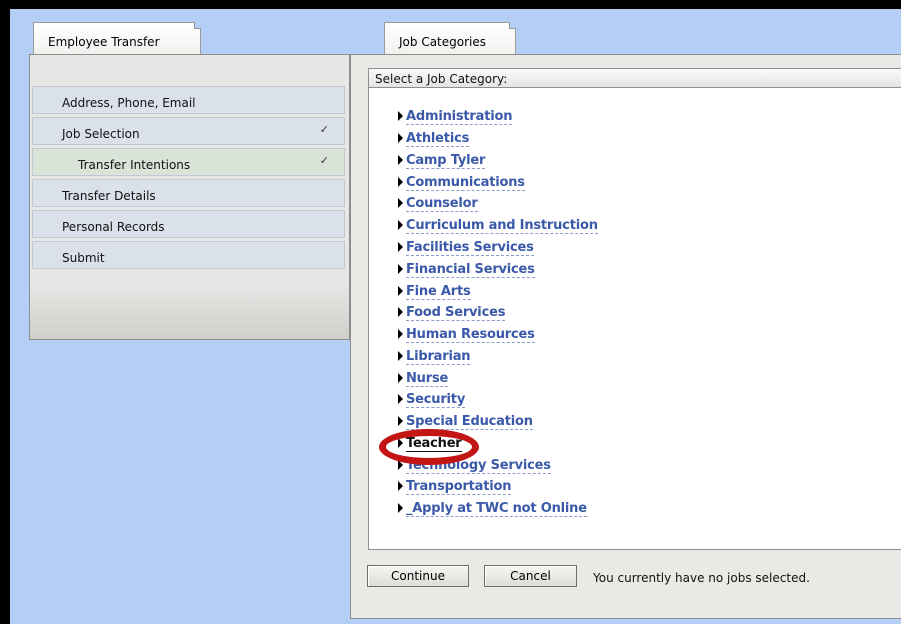  I want to click on nav-item-label: Job Selection, so click(101, 134).